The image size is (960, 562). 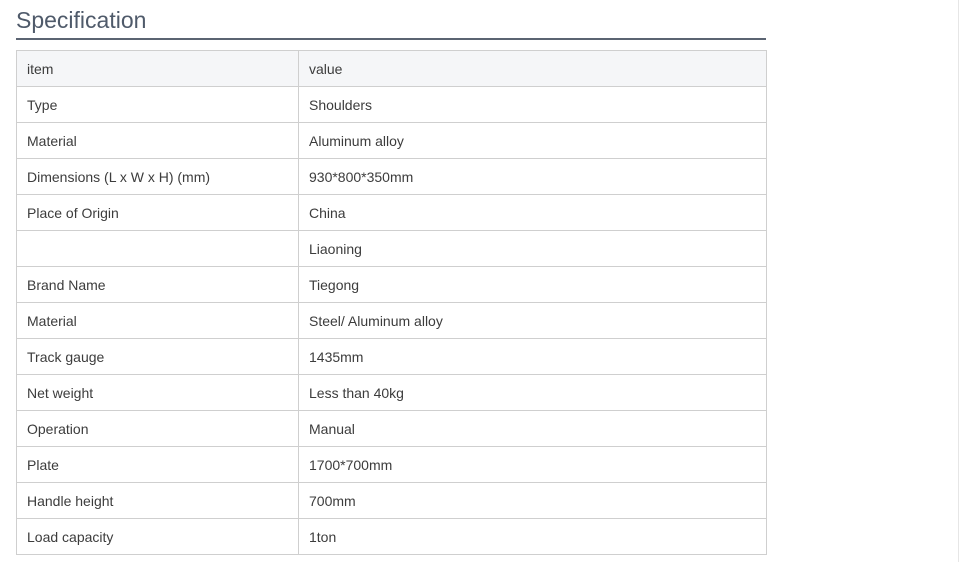 I want to click on row-value: 930*800*350mm, so click(x=532, y=176).